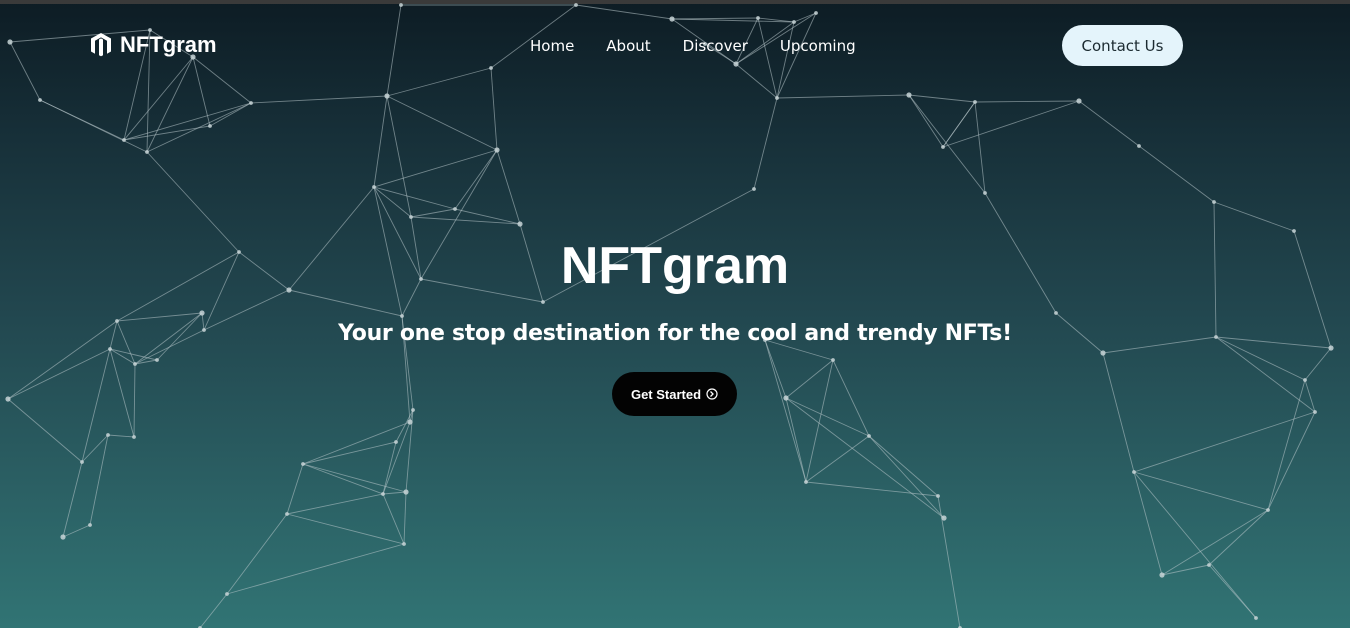 The width and height of the screenshot is (1350, 628). Describe the element at coordinates (712, 394) in the screenshot. I see `arrow-circle-right-icon` at that location.